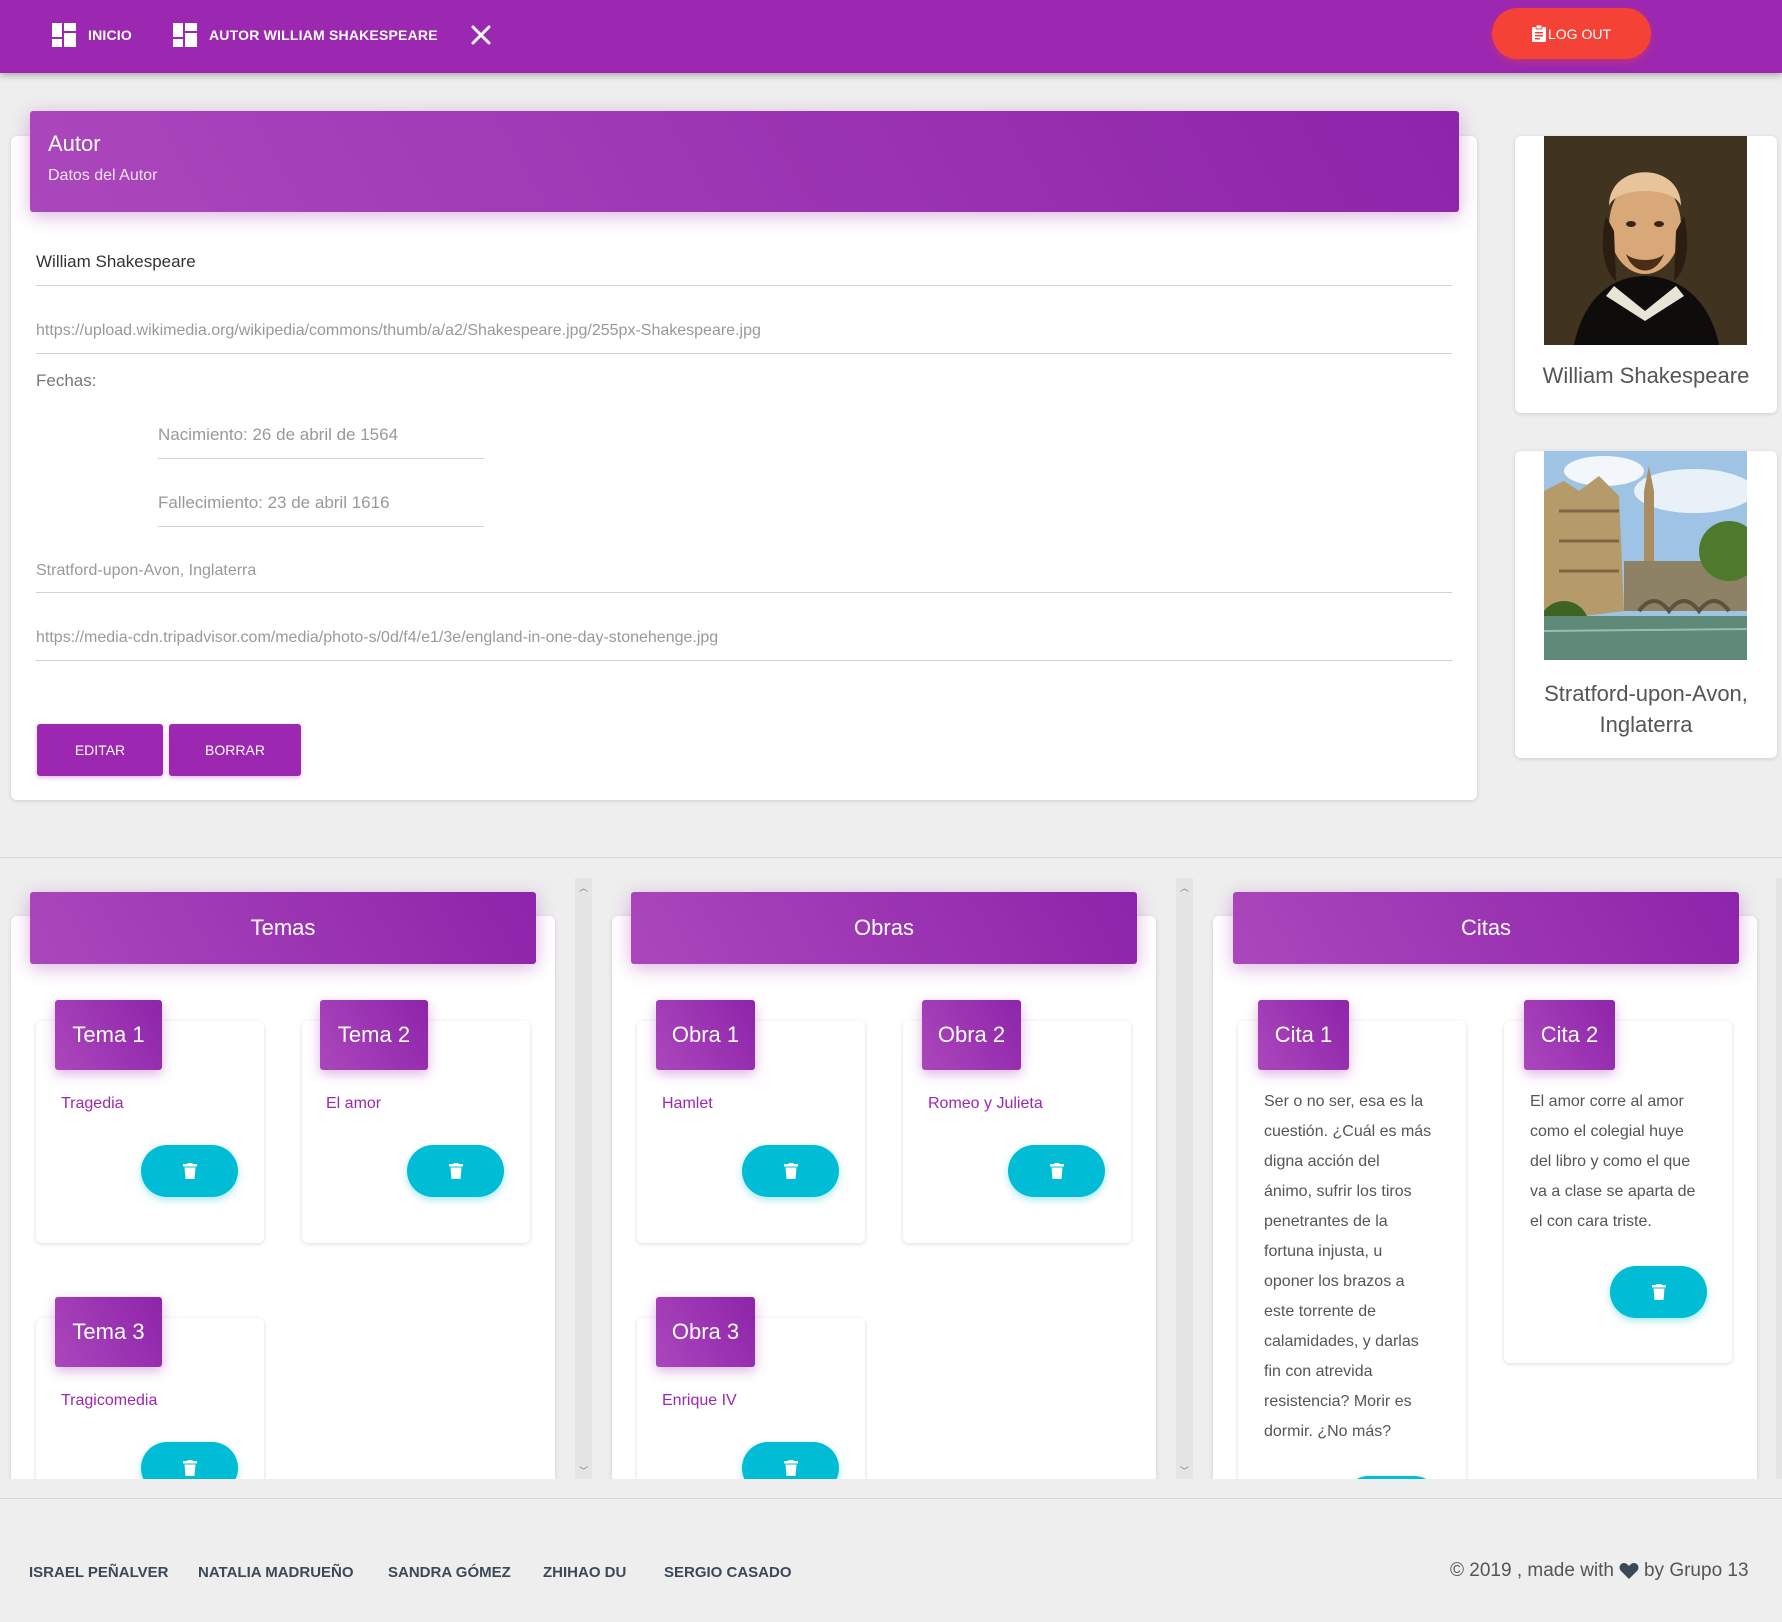 This screenshot has height=1622, width=1782. I want to click on obras-header: Obras, so click(884, 928).